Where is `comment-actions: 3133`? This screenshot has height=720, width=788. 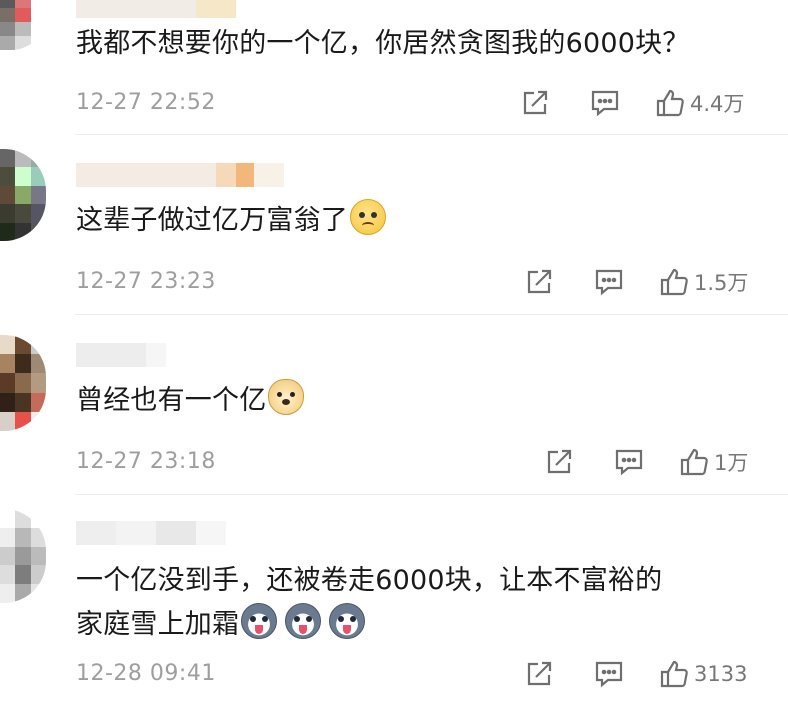
comment-actions: 3133 is located at coordinates (657, 674).